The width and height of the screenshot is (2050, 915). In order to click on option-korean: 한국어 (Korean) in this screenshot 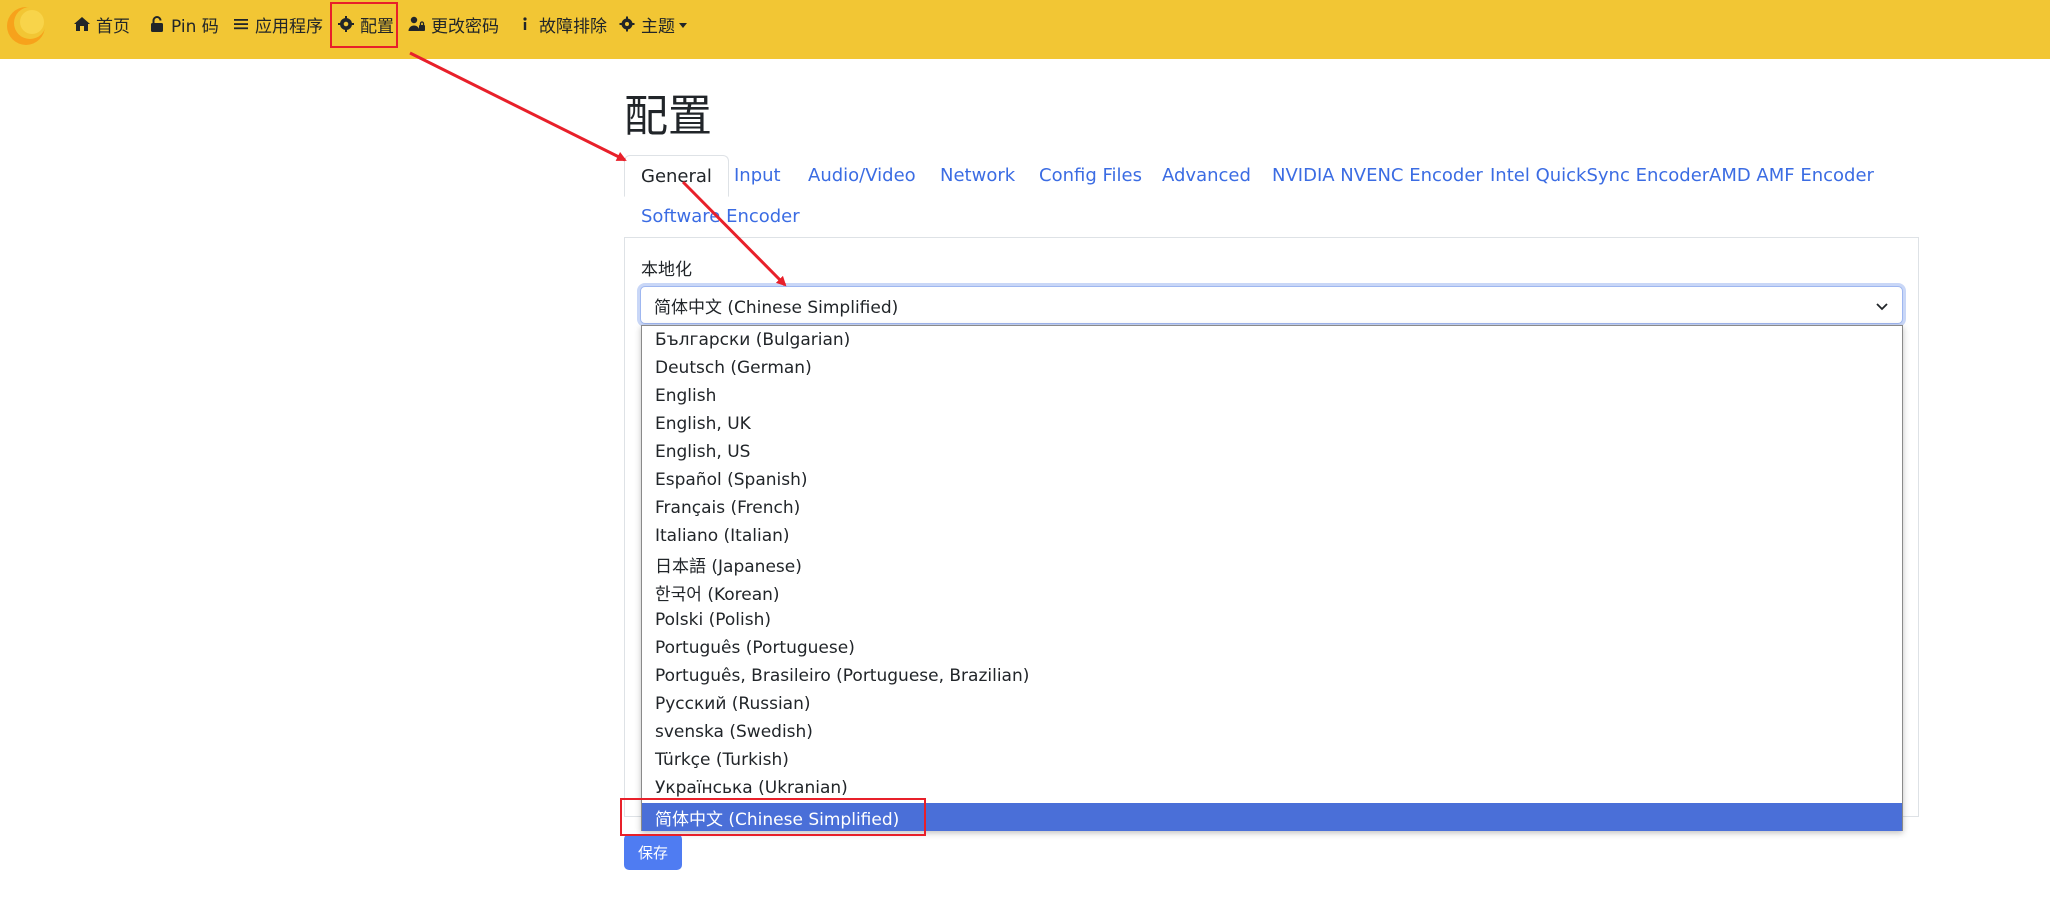, I will do `click(1272, 592)`.